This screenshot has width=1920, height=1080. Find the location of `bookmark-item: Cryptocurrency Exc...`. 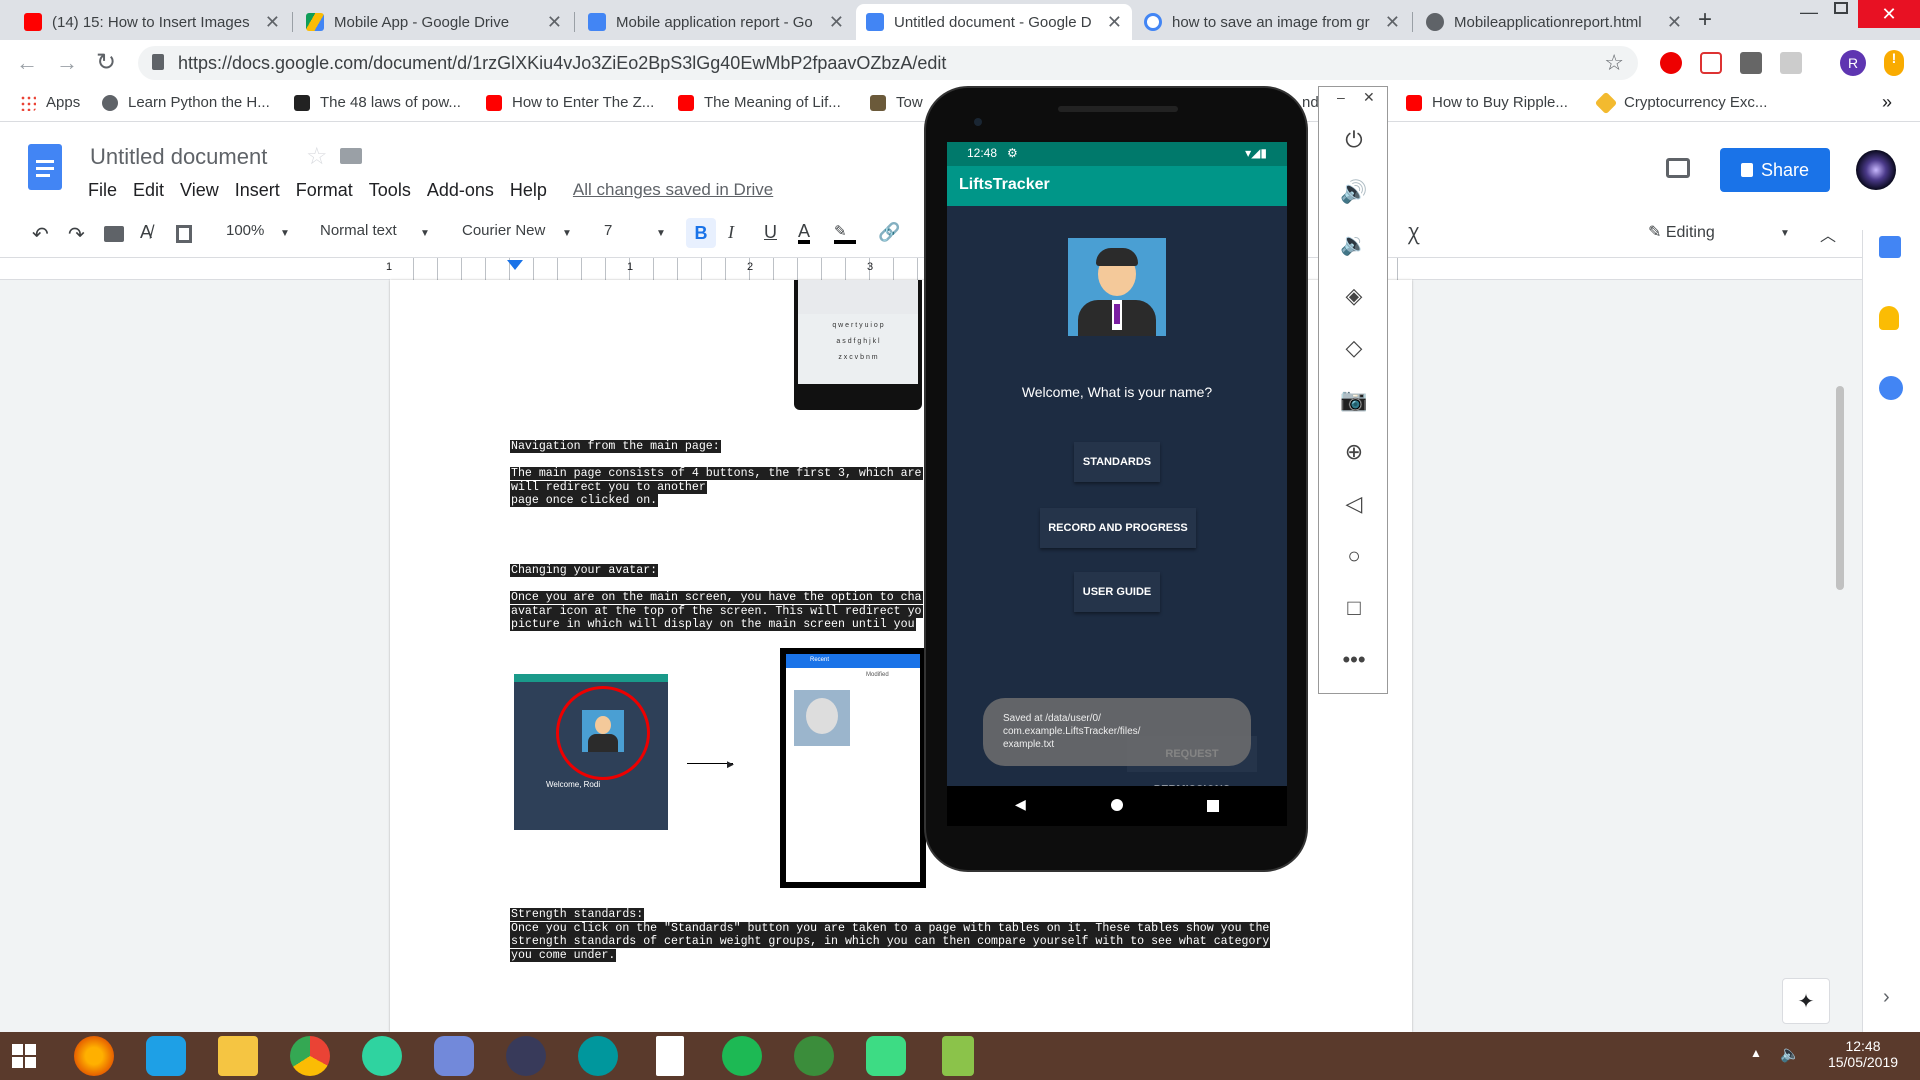

bookmark-item: Cryptocurrency Exc... is located at coordinates (1680, 102).